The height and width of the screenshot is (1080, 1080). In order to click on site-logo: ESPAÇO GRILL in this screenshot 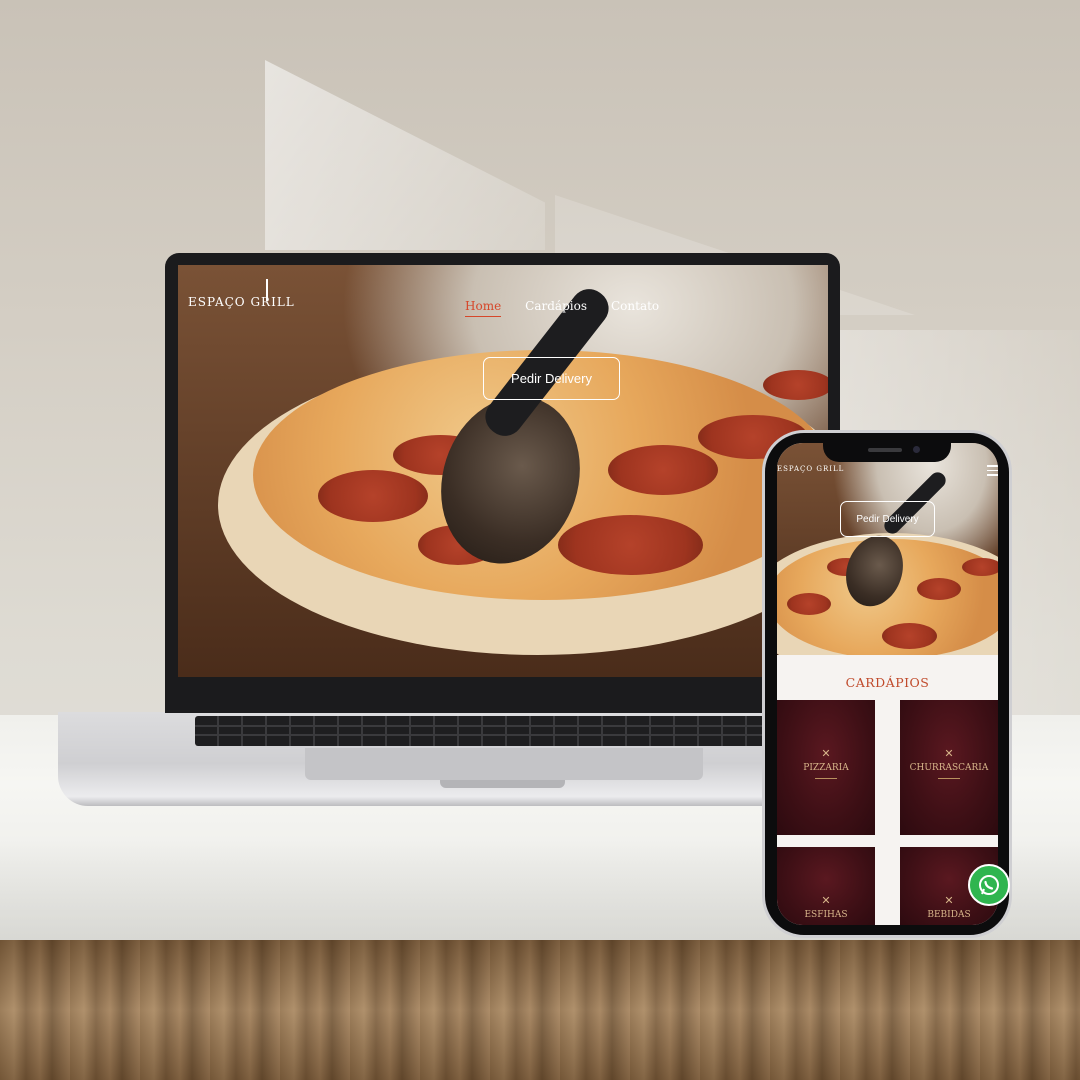, I will do `click(241, 294)`.